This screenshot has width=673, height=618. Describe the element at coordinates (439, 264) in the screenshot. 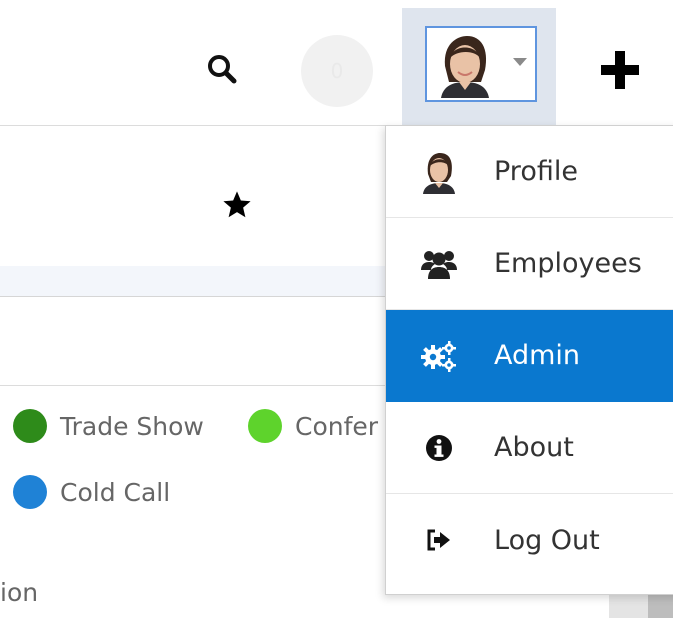

I see `users-icon` at that location.